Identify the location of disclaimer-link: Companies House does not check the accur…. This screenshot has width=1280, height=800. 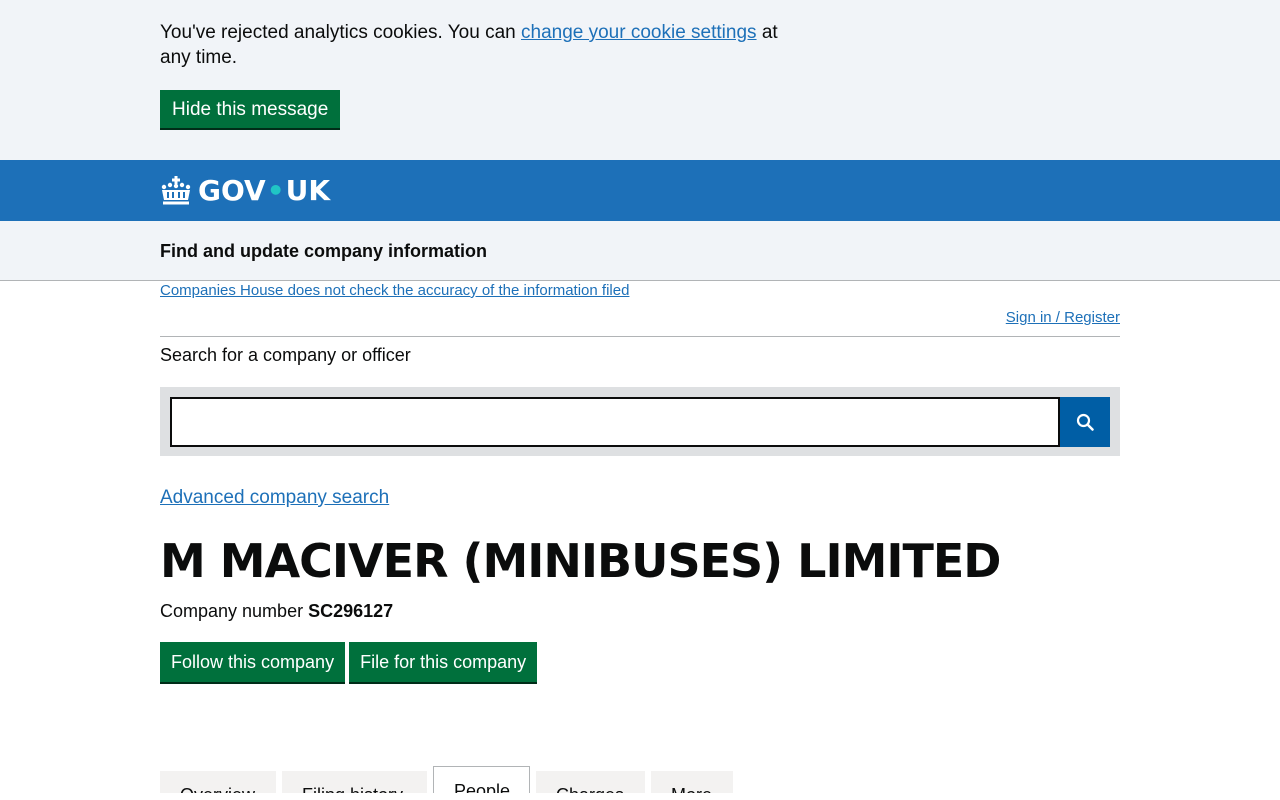
(394, 290).